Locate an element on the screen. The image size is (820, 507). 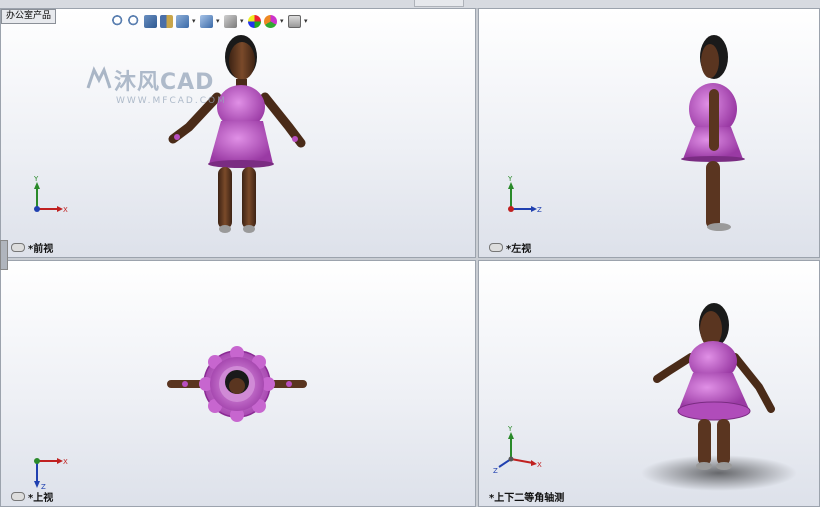
view-orientation-icon is located at coordinates (182, 21).